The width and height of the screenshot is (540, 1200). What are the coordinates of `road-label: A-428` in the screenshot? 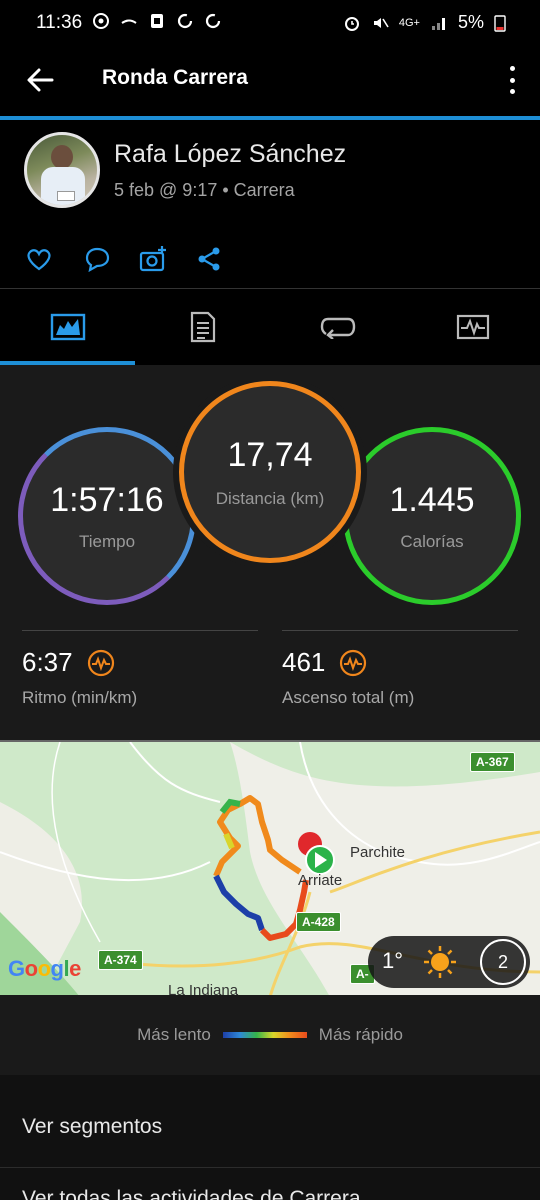 It's located at (318, 922).